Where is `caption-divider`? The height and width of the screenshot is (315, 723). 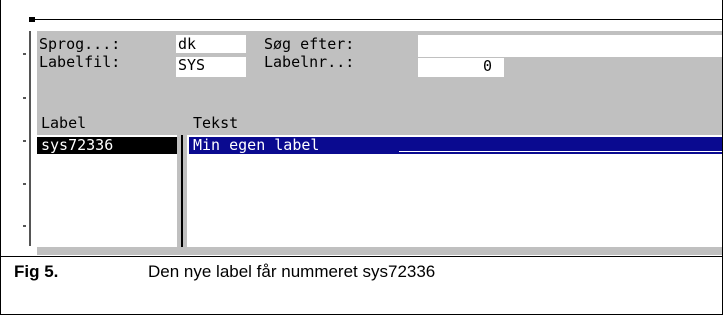
caption-divider is located at coordinates (361, 256).